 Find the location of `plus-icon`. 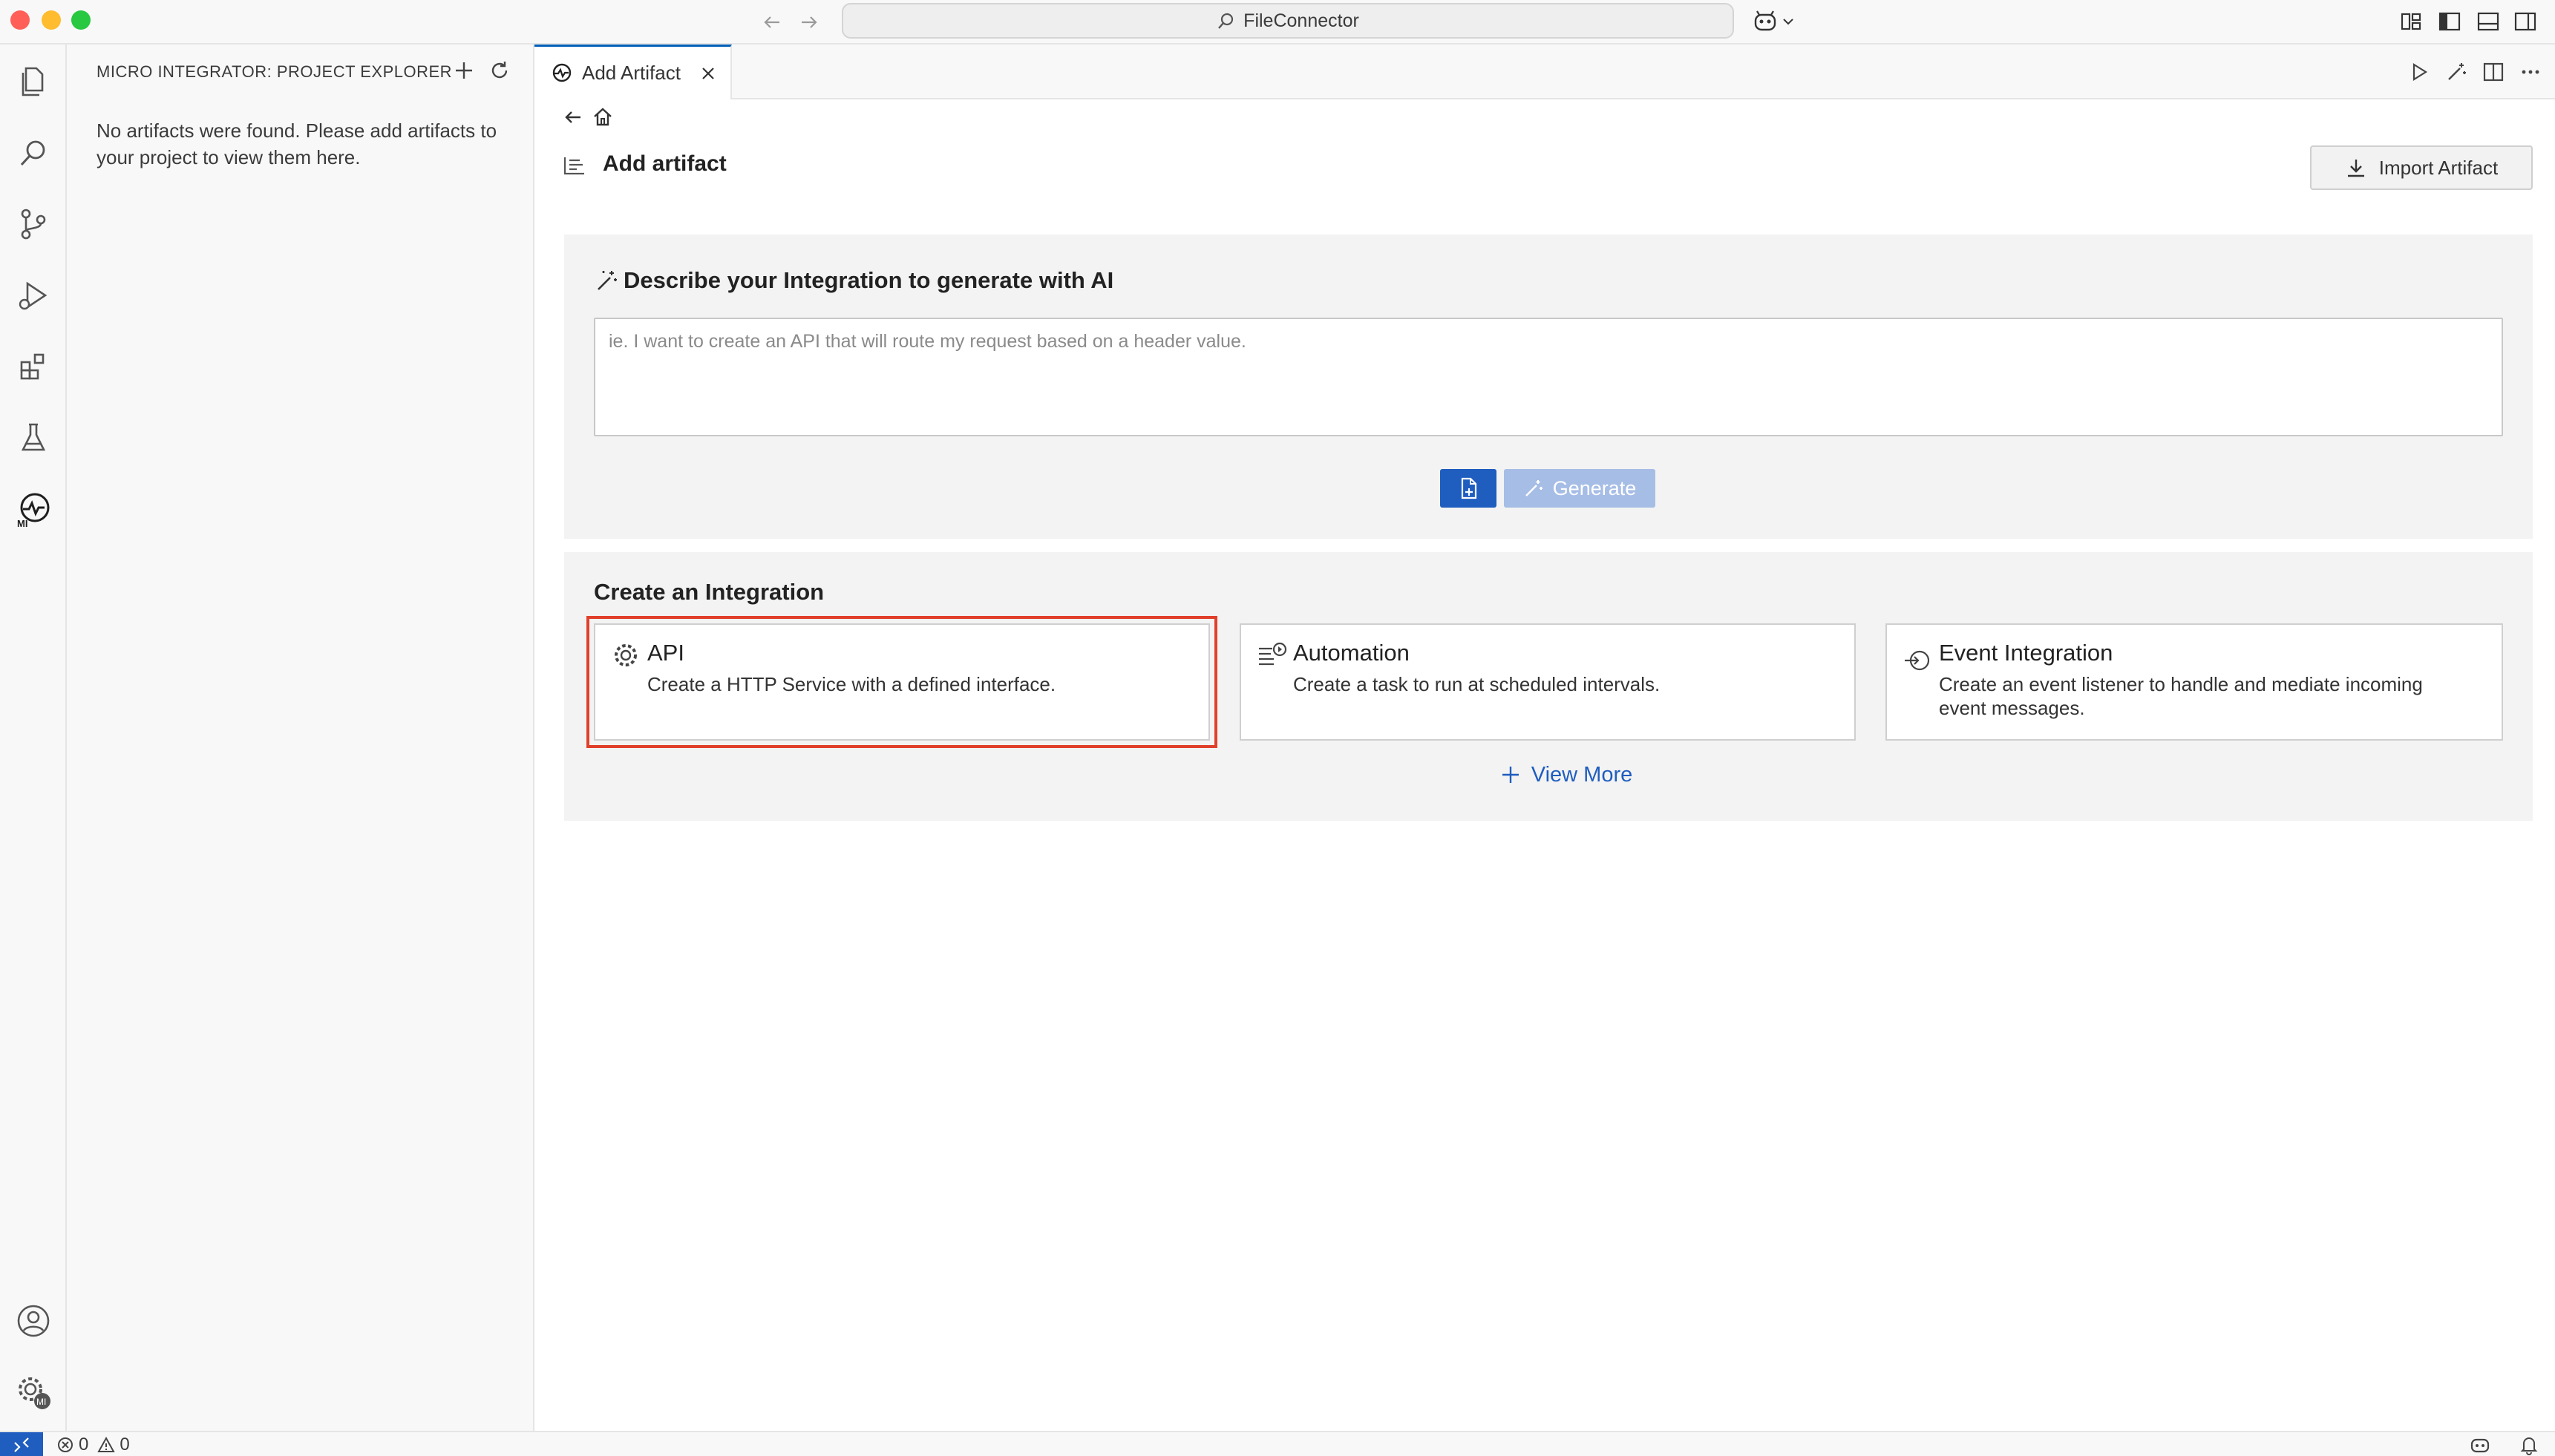

plus-icon is located at coordinates (1510, 775).